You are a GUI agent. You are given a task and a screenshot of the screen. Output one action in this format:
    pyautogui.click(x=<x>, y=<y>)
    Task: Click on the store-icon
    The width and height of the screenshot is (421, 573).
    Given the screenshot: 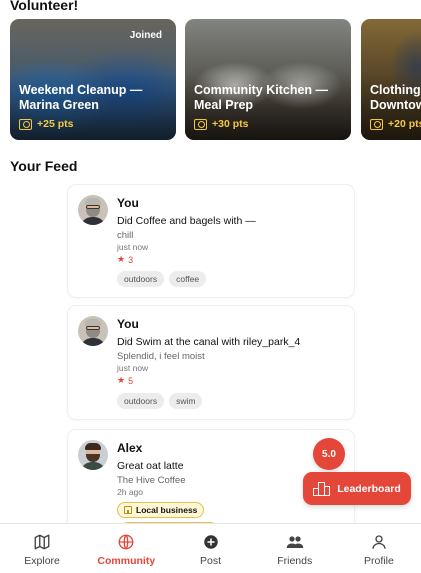 What is the action you would take?
    pyautogui.click(x=128, y=510)
    